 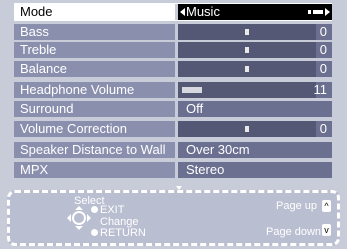 I want to click on speaker-distance-value: Over 30cm, so click(x=218, y=149).